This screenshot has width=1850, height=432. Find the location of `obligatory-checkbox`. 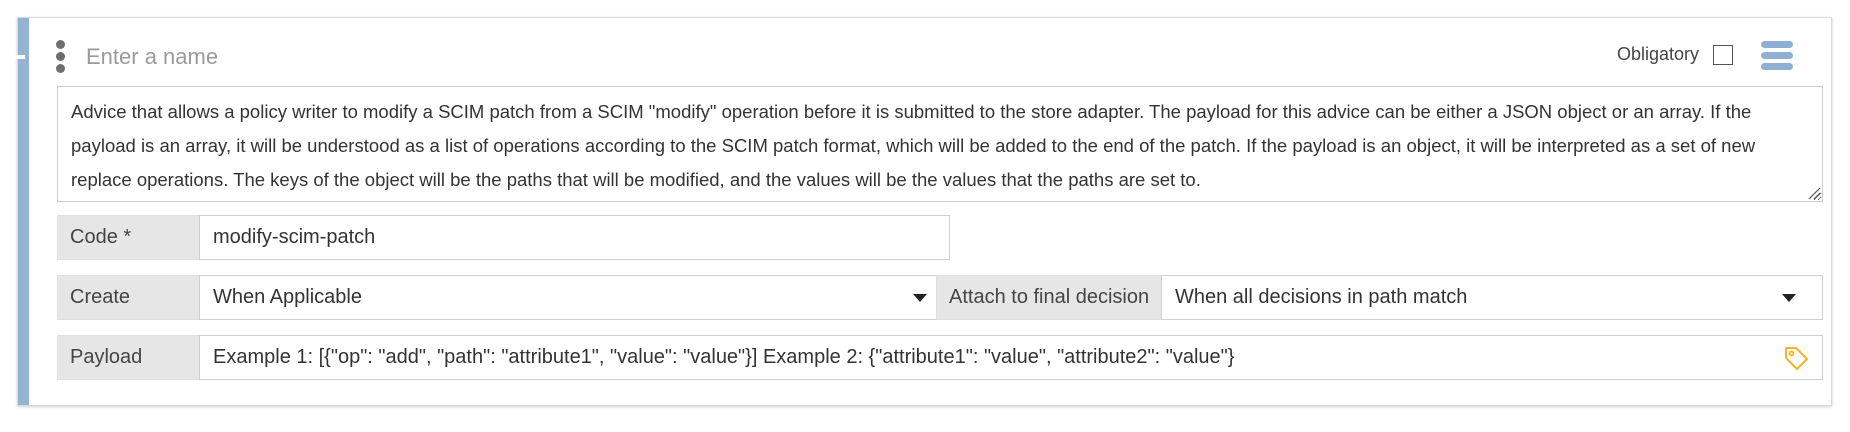

obligatory-checkbox is located at coordinates (1723, 55).